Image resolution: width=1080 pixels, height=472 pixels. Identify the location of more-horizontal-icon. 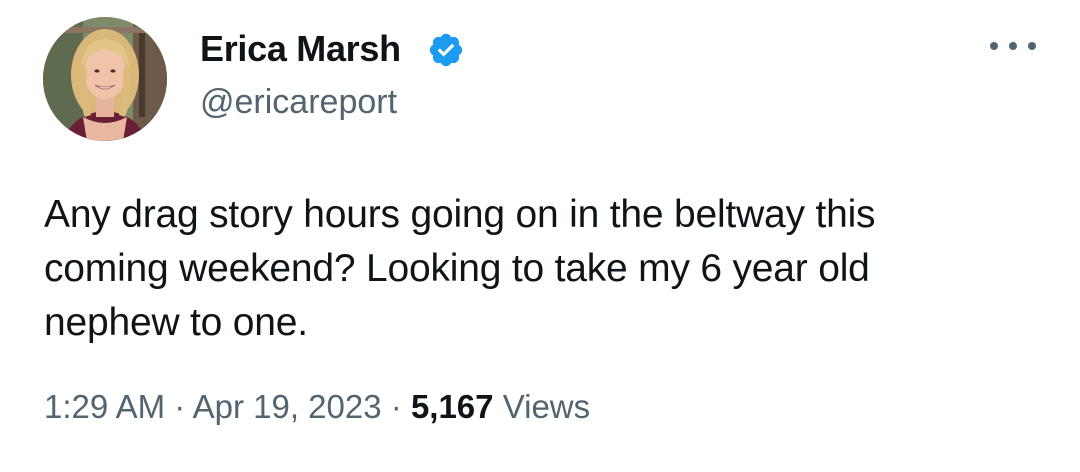
(1013, 46).